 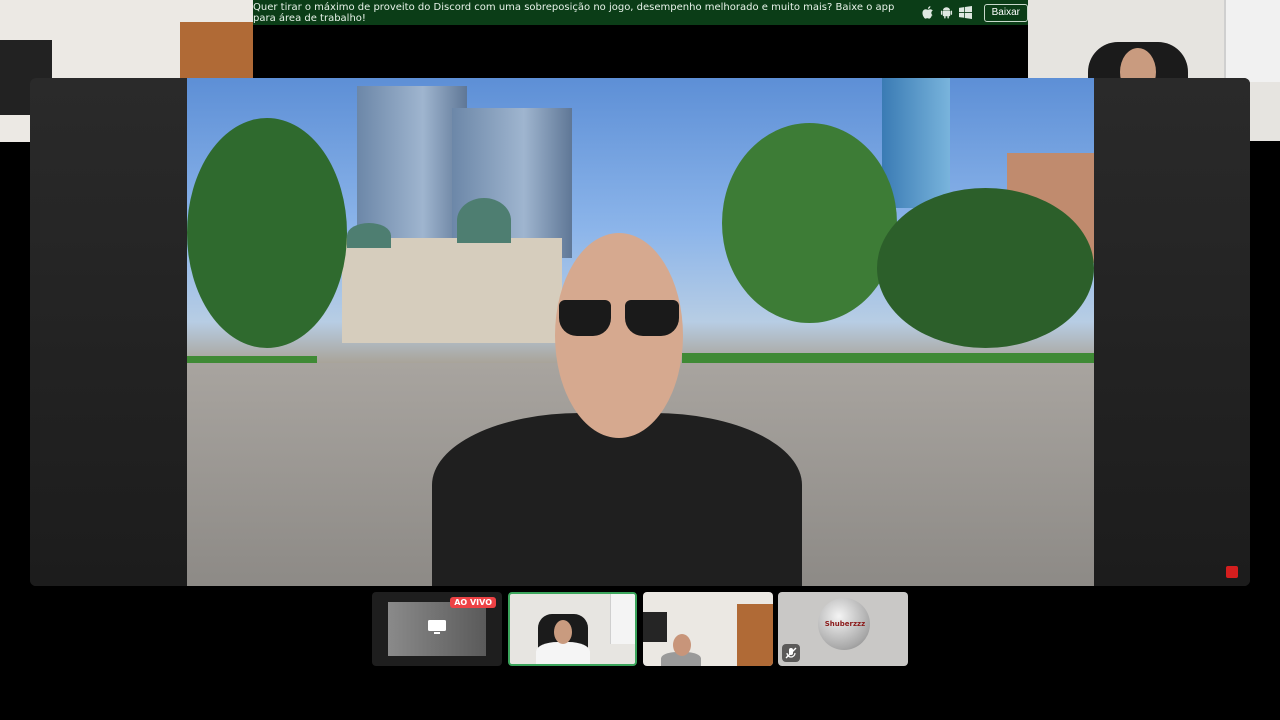 I want to click on download-button: Baixar, so click(x=1005, y=12).